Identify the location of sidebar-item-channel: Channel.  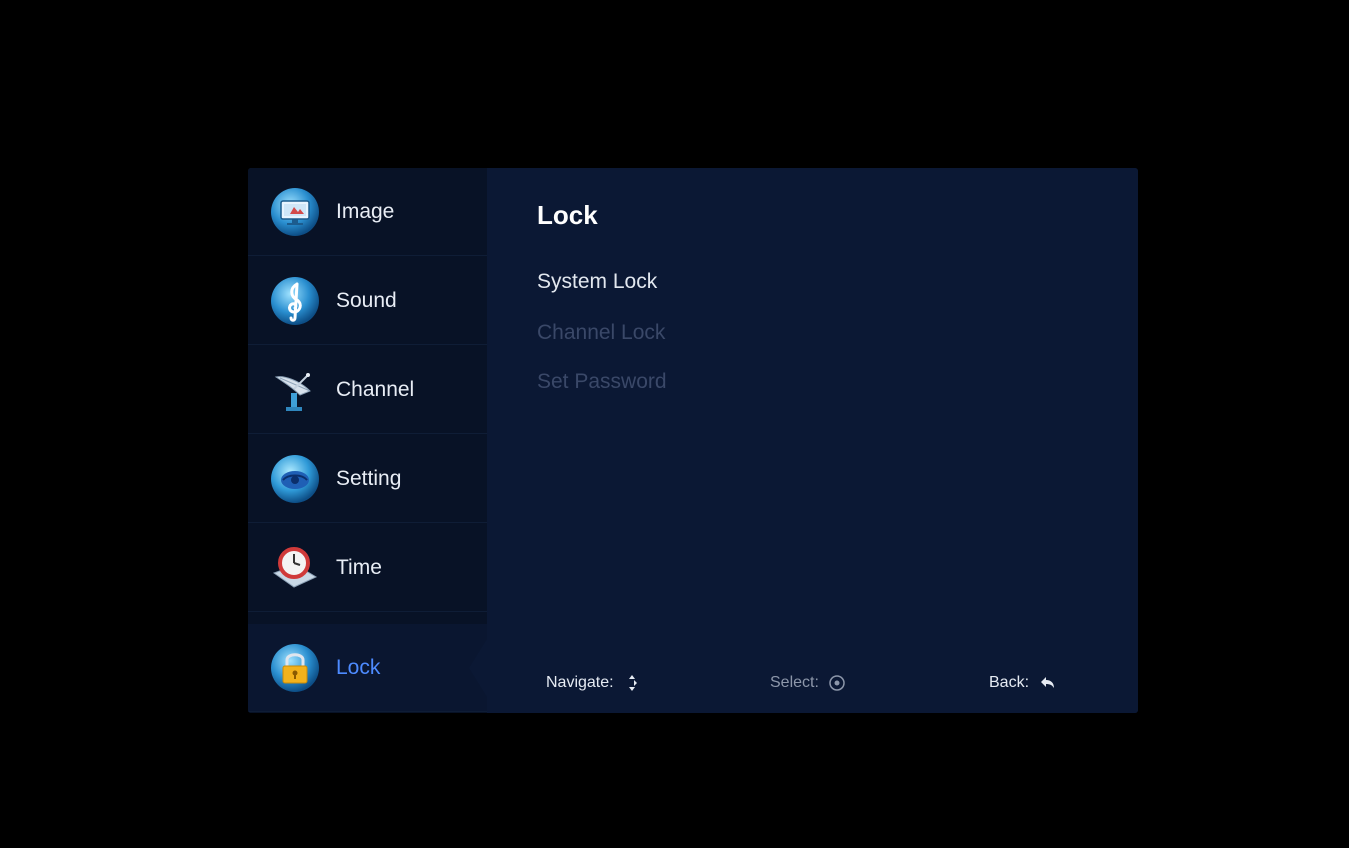
(367, 390).